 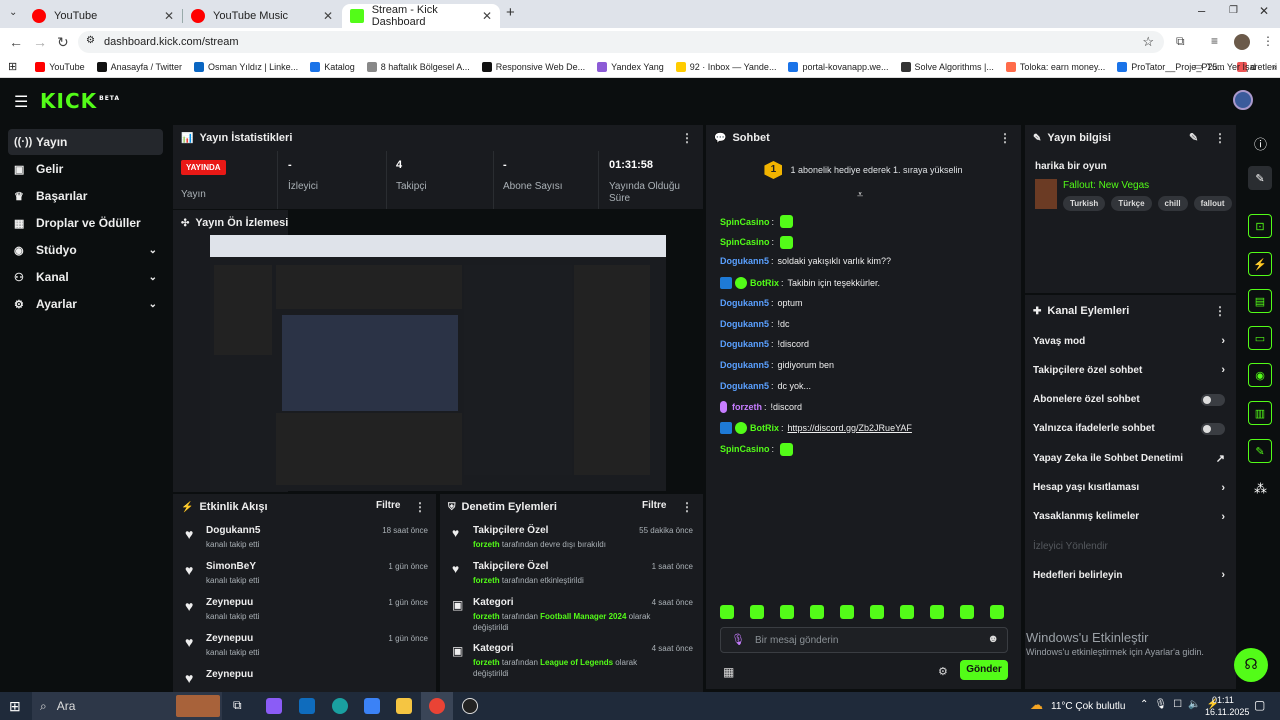 I want to click on site-info-icon: ⚙, so click(x=90, y=40).